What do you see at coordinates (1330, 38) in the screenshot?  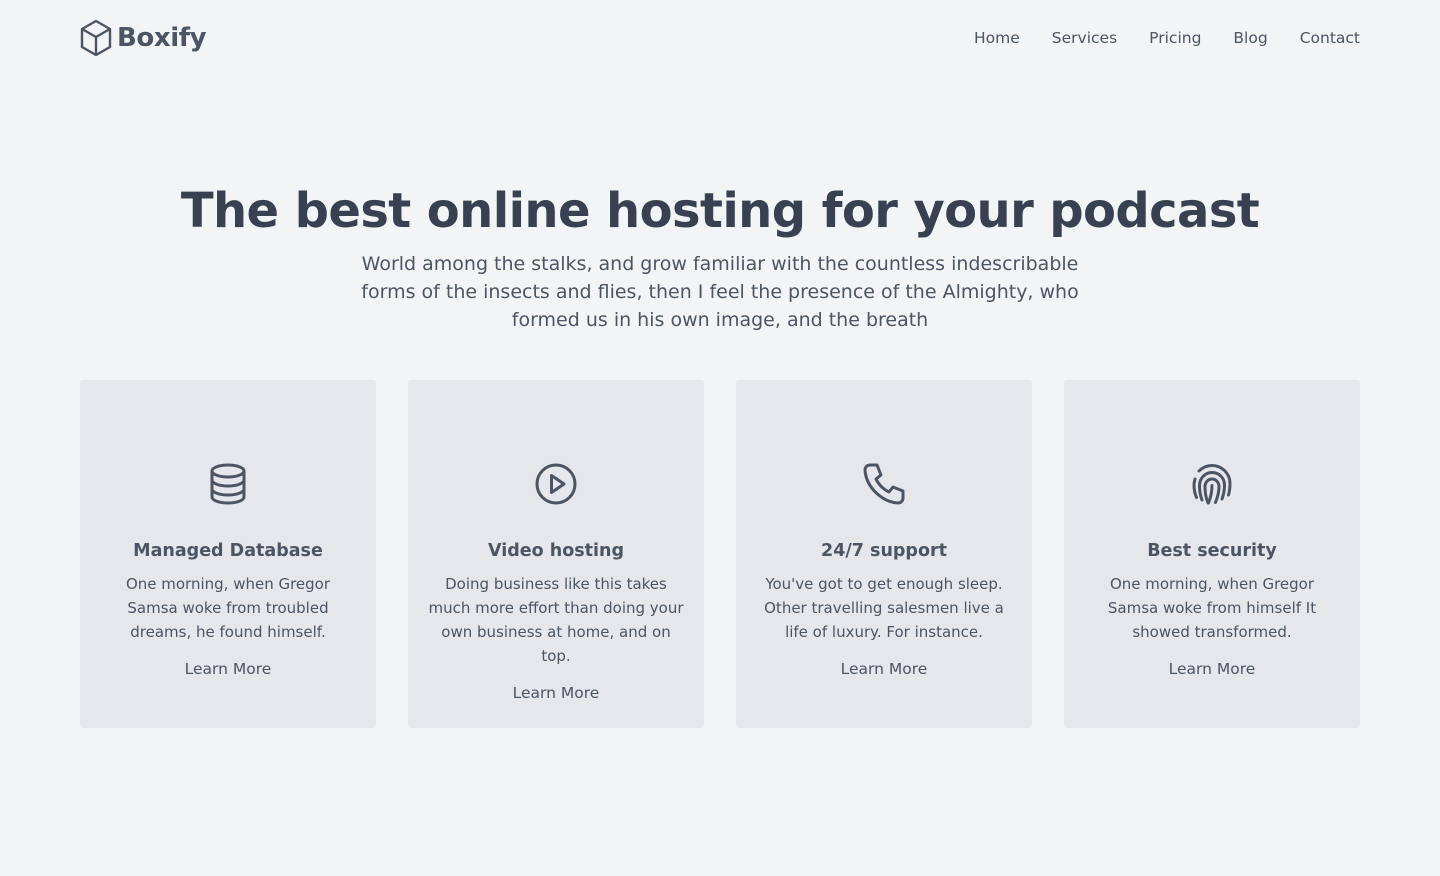 I see `nav-contact-link: Contact` at bounding box center [1330, 38].